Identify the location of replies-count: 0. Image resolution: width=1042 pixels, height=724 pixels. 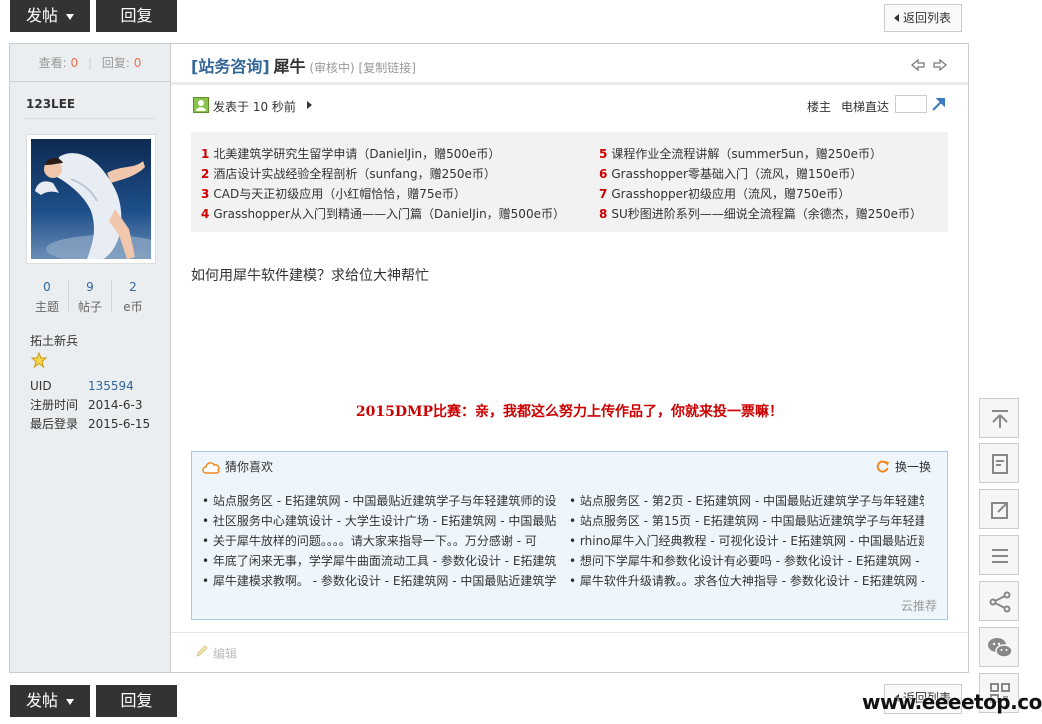
(137, 63).